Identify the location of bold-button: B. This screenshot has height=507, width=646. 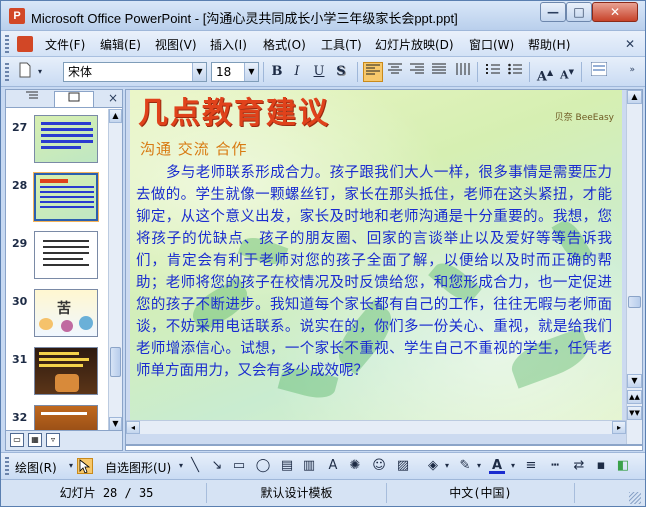
(277, 72).